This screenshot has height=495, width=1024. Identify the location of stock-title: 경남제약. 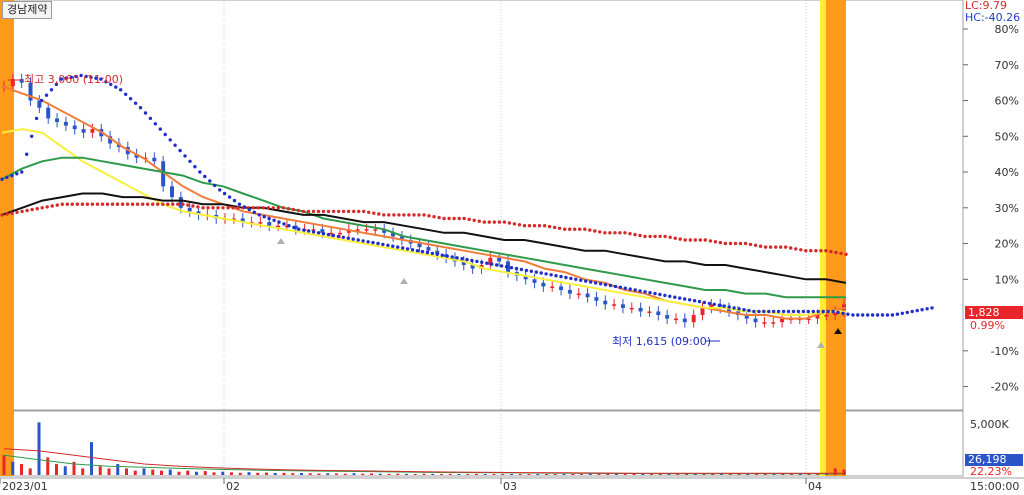
(27, 10).